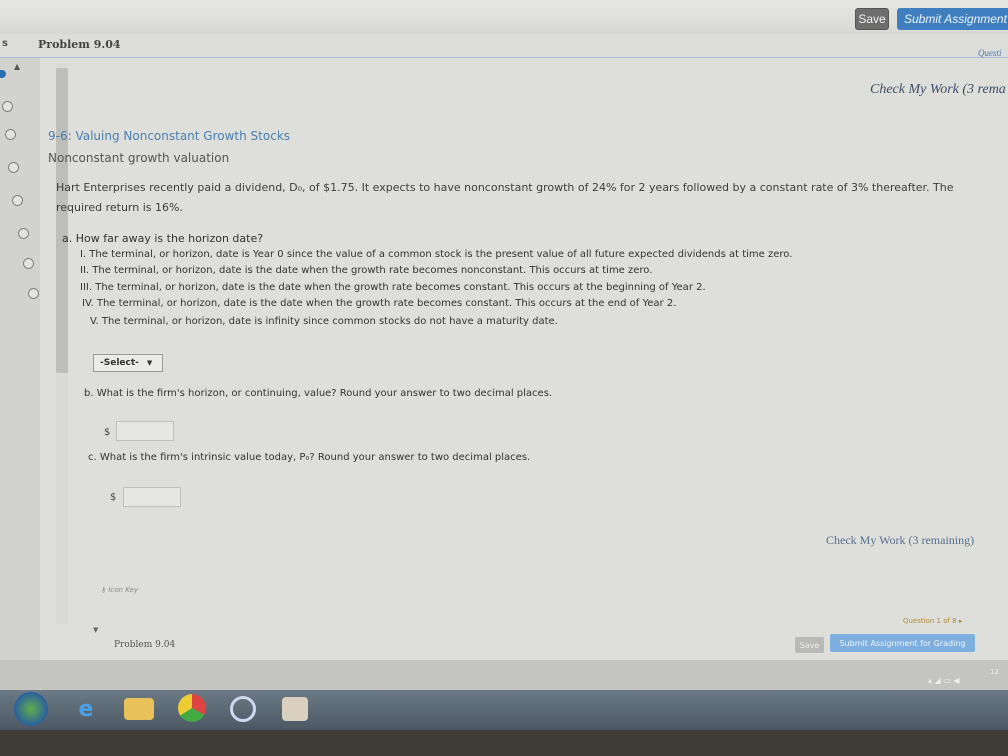 The image size is (1008, 756). Describe the element at coordinates (5, 43) in the screenshot. I see `sidebar-header-label: s` at that location.